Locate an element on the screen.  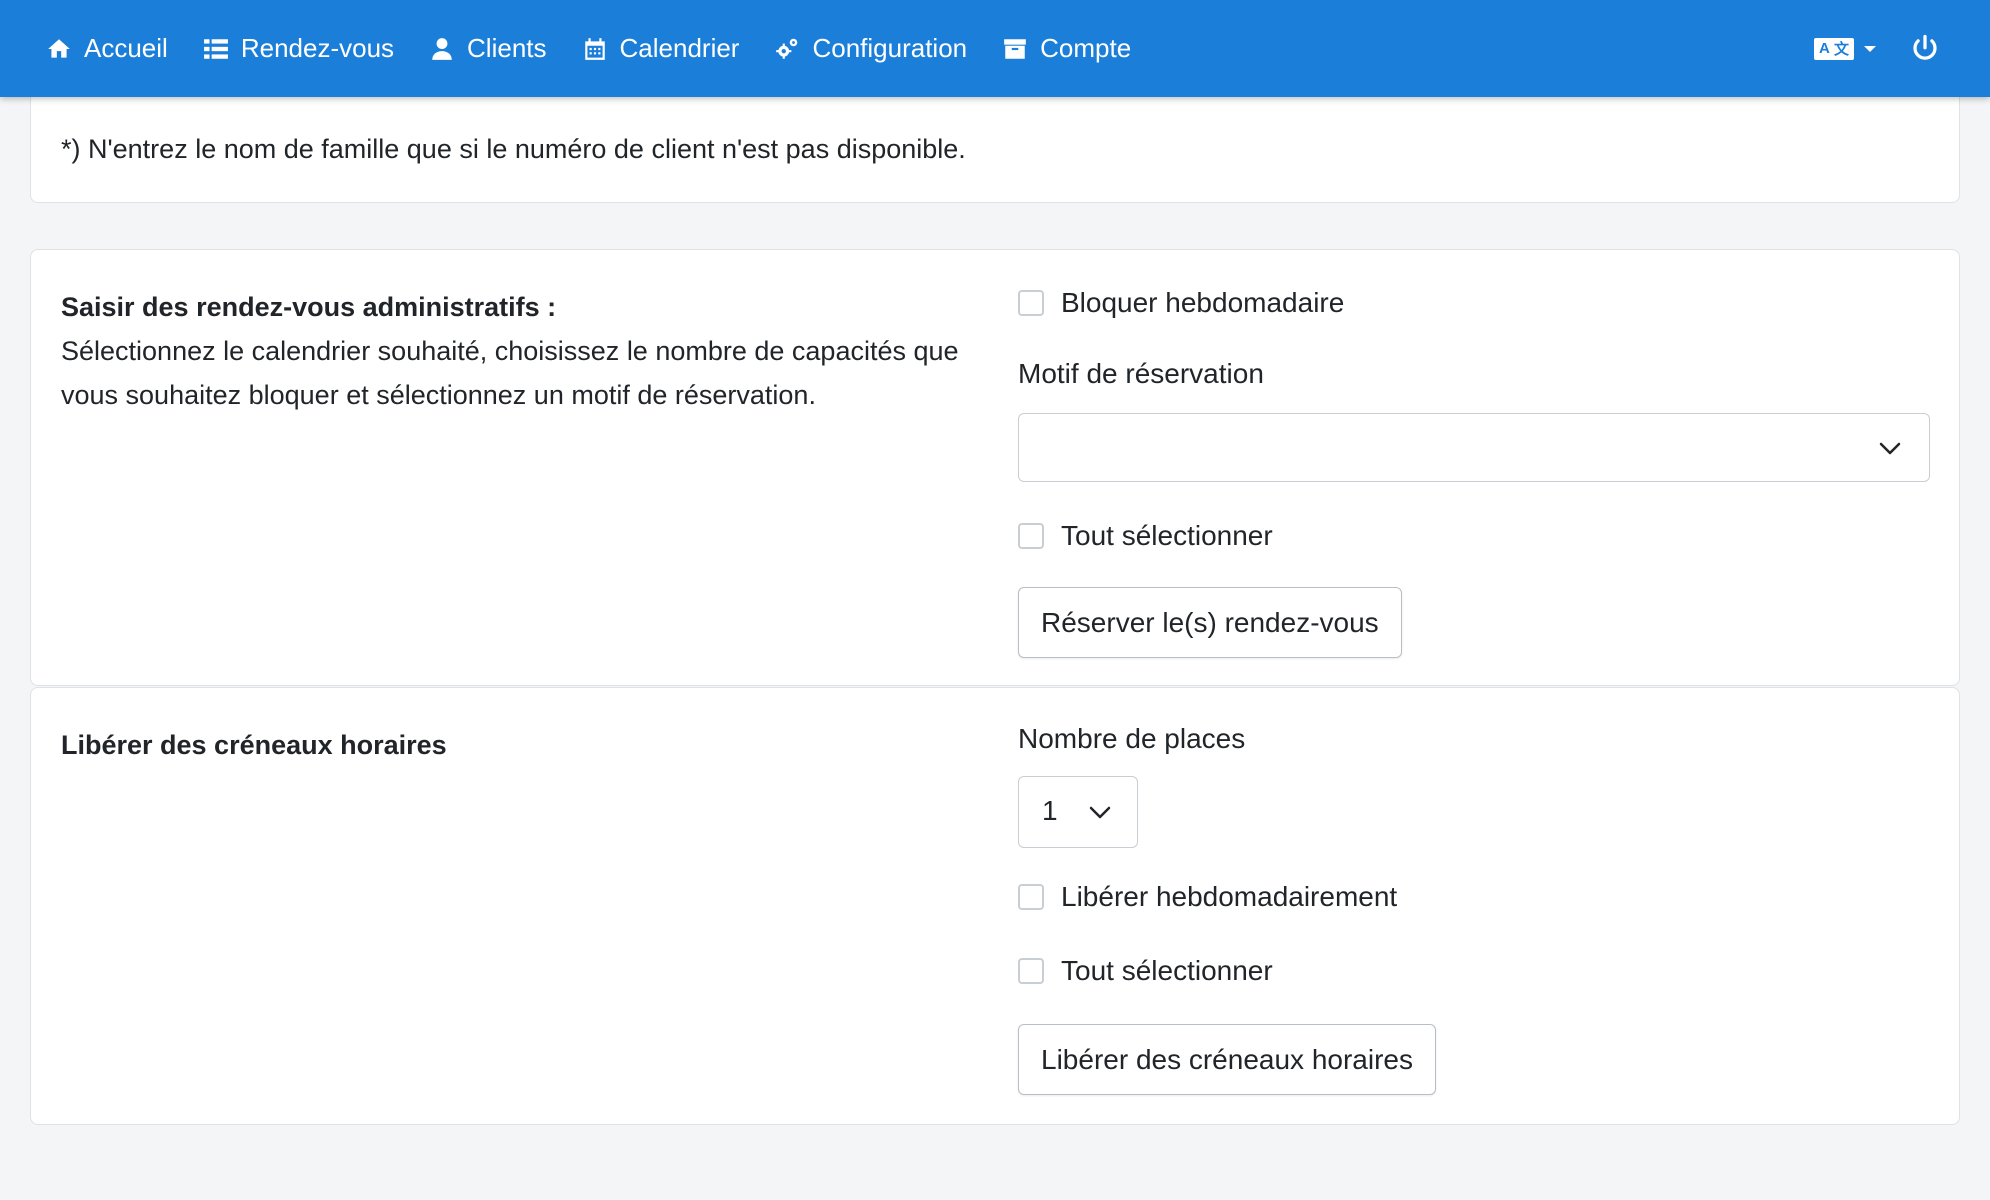
home-icon is located at coordinates (59, 48).